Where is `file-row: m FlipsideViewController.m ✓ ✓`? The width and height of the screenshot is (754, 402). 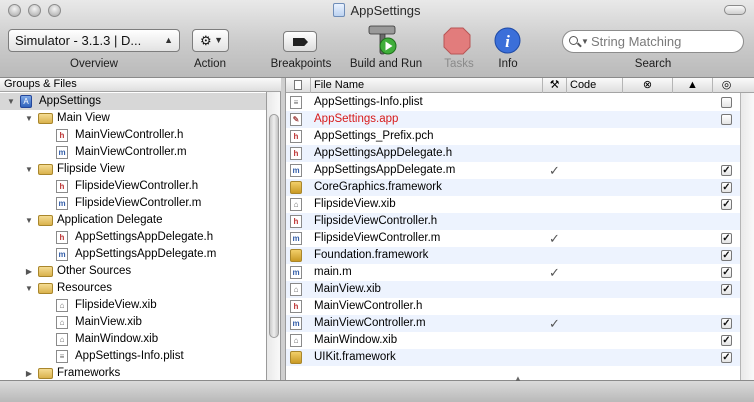
file-row: m FlipsideViewController.m ✓ ✓ is located at coordinates (513, 238).